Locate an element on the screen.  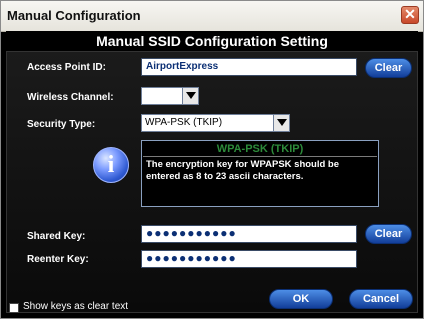
access-point-id-input: AirportExpress is located at coordinates (249, 67).